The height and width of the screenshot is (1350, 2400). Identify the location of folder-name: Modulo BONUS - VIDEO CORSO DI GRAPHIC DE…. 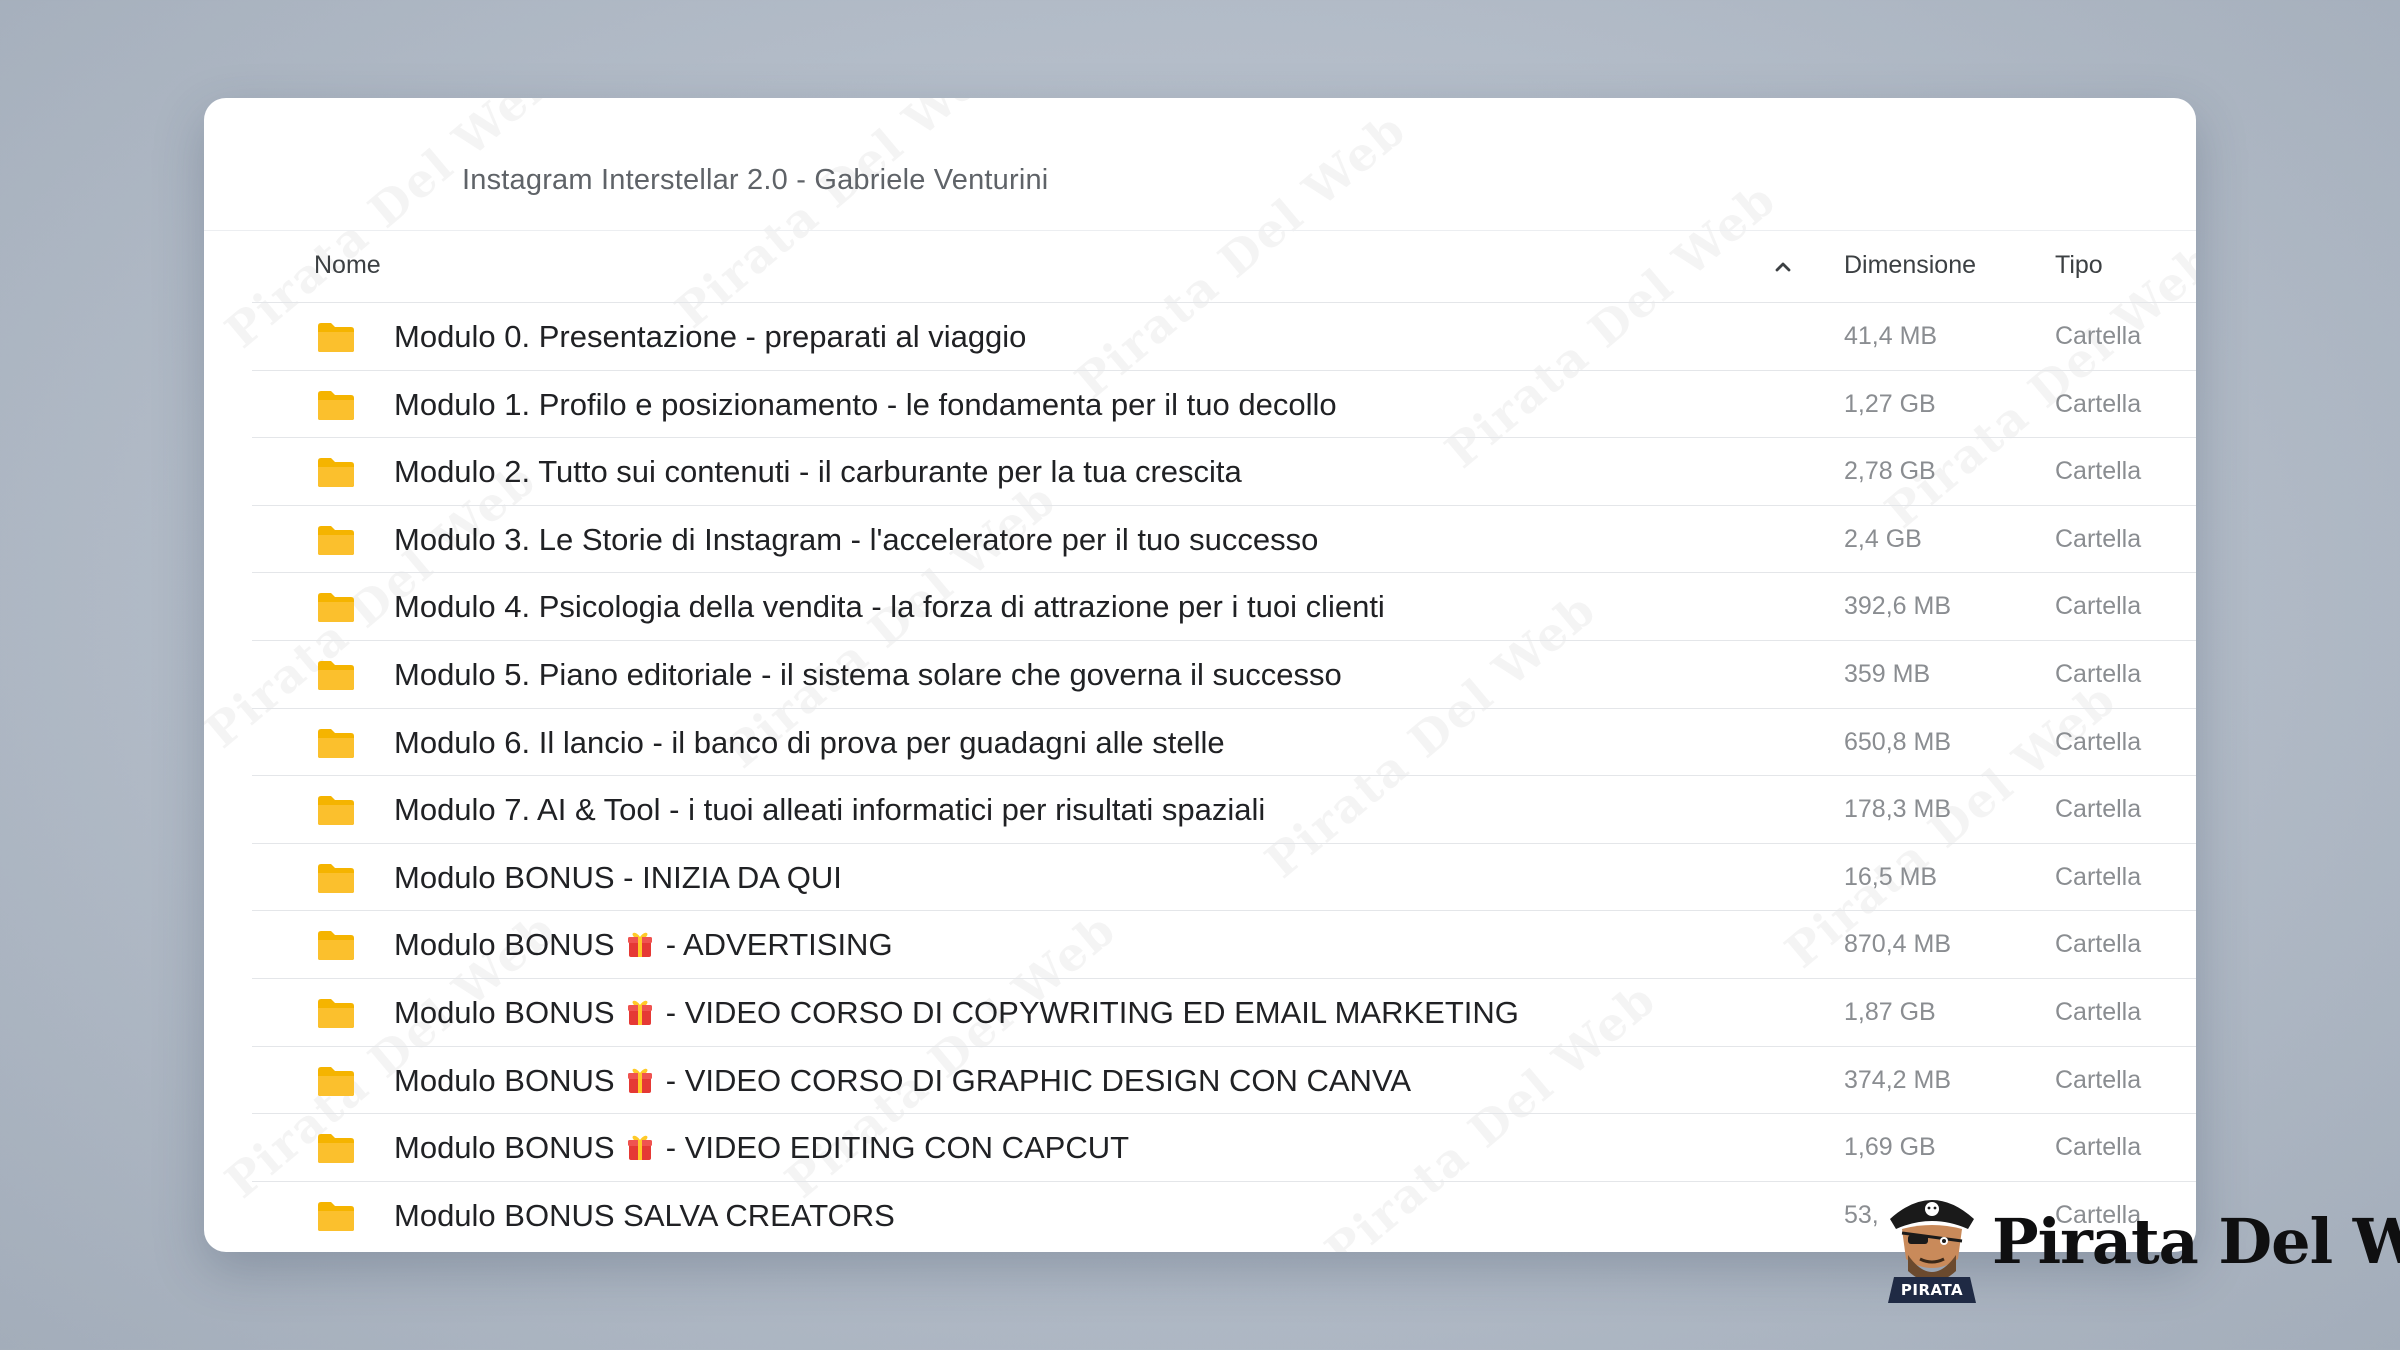
(902, 1081).